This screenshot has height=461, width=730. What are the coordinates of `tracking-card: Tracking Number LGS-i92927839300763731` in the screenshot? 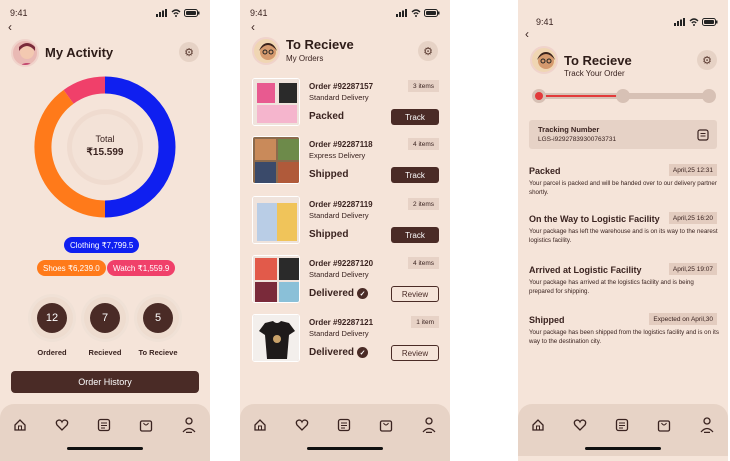 It's located at (623, 134).